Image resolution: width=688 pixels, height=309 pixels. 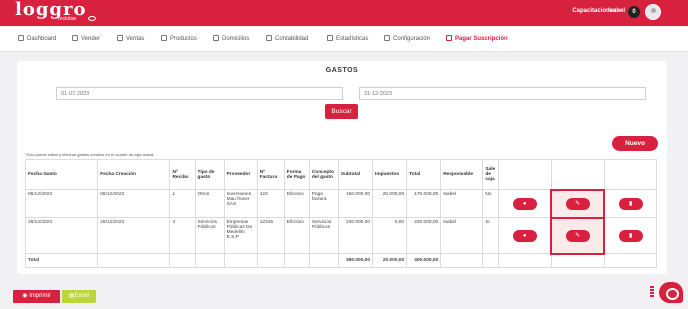 What do you see at coordinates (209, 235) in the screenshot?
I see `cell: Servicios Públicos` at bounding box center [209, 235].